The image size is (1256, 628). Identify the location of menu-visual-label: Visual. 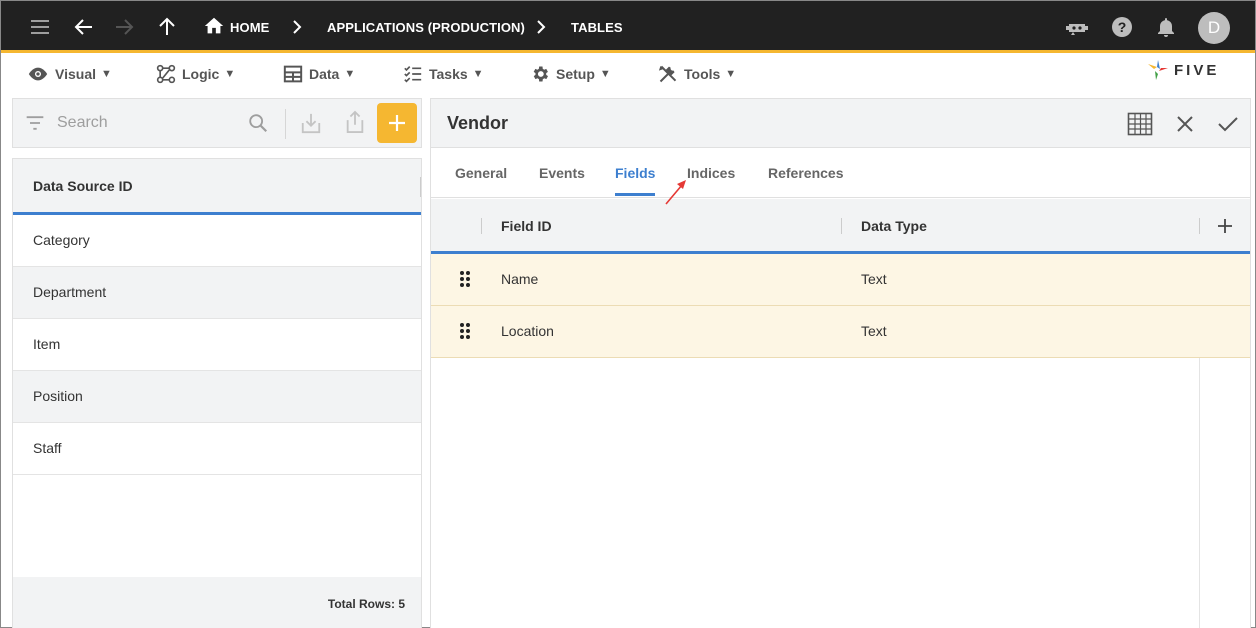
(75, 74).